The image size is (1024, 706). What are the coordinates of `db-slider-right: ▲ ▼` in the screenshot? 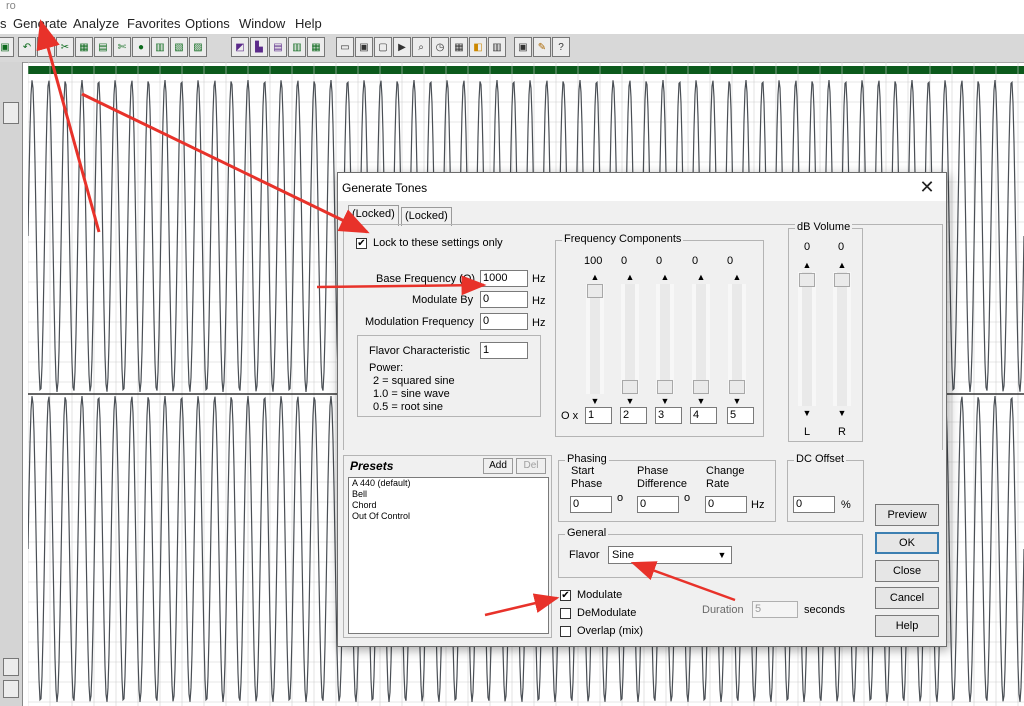 It's located at (842, 339).